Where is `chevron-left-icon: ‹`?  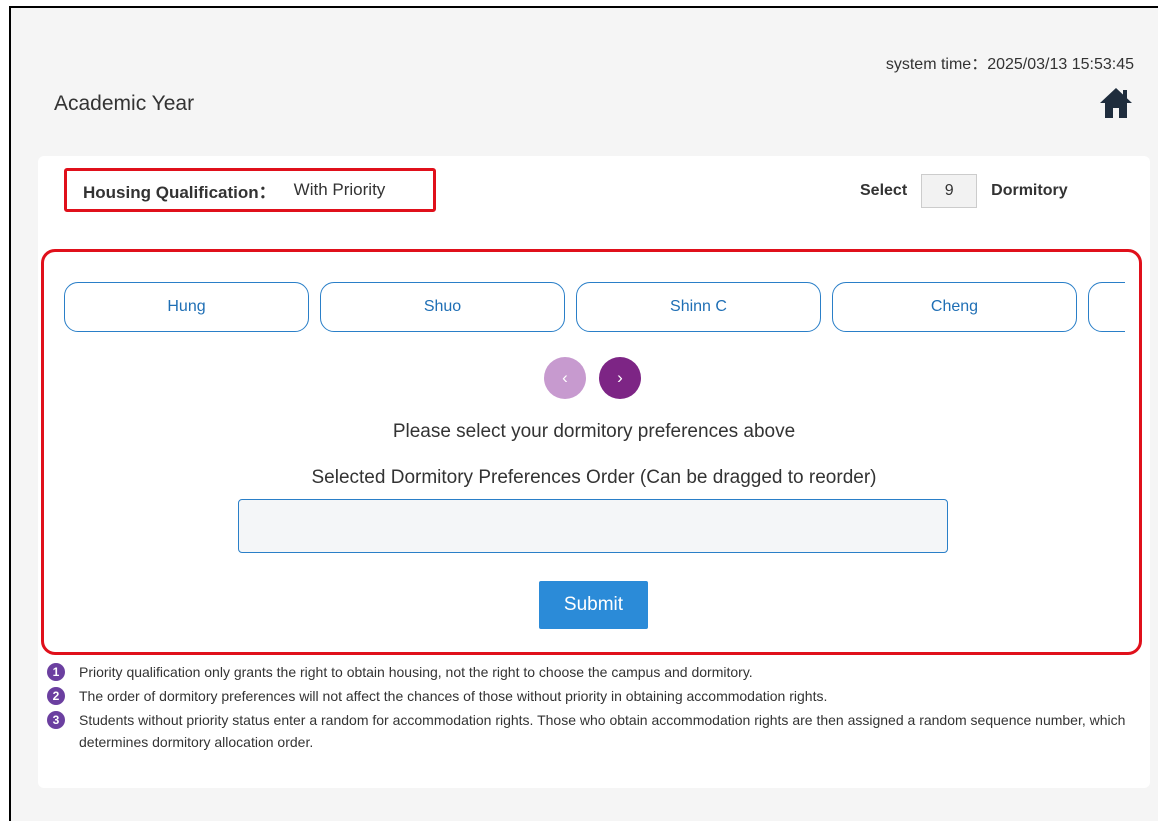 chevron-left-icon: ‹ is located at coordinates (565, 377).